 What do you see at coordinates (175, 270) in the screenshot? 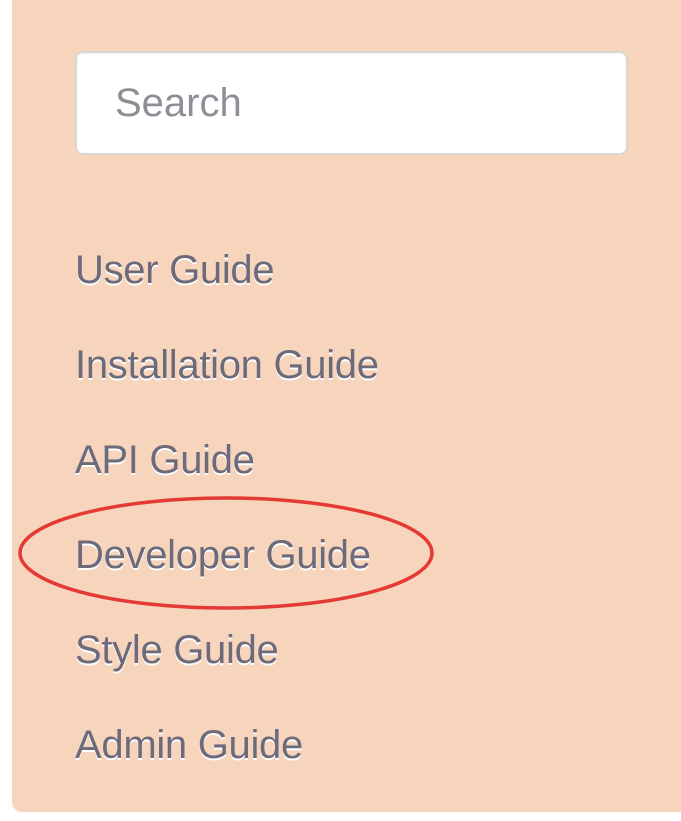
I see `nav-link-user-guide: User Guide` at bounding box center [175, 270].